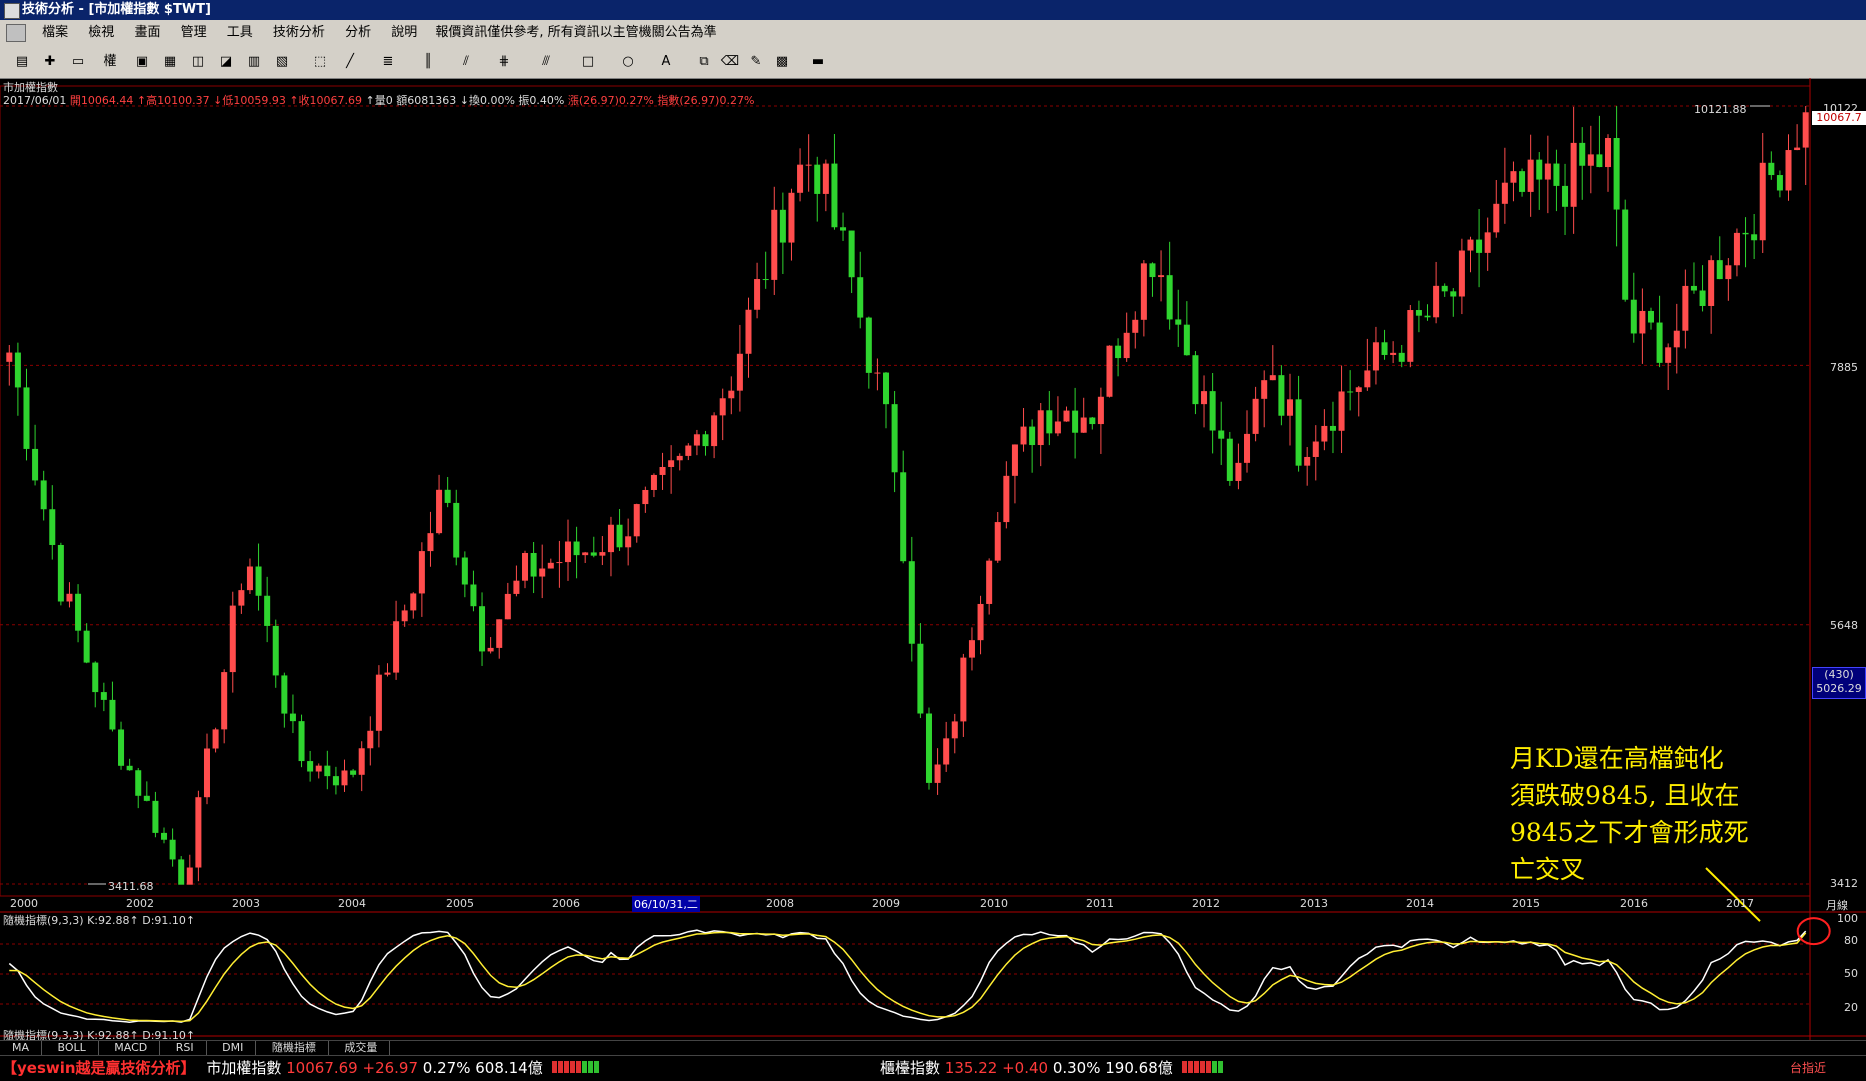 This screenshot has width=1866, height=1081. Describe the element at coordinates (21, 1048) in the screenshot. I see `tab-ma: MA` at that location.